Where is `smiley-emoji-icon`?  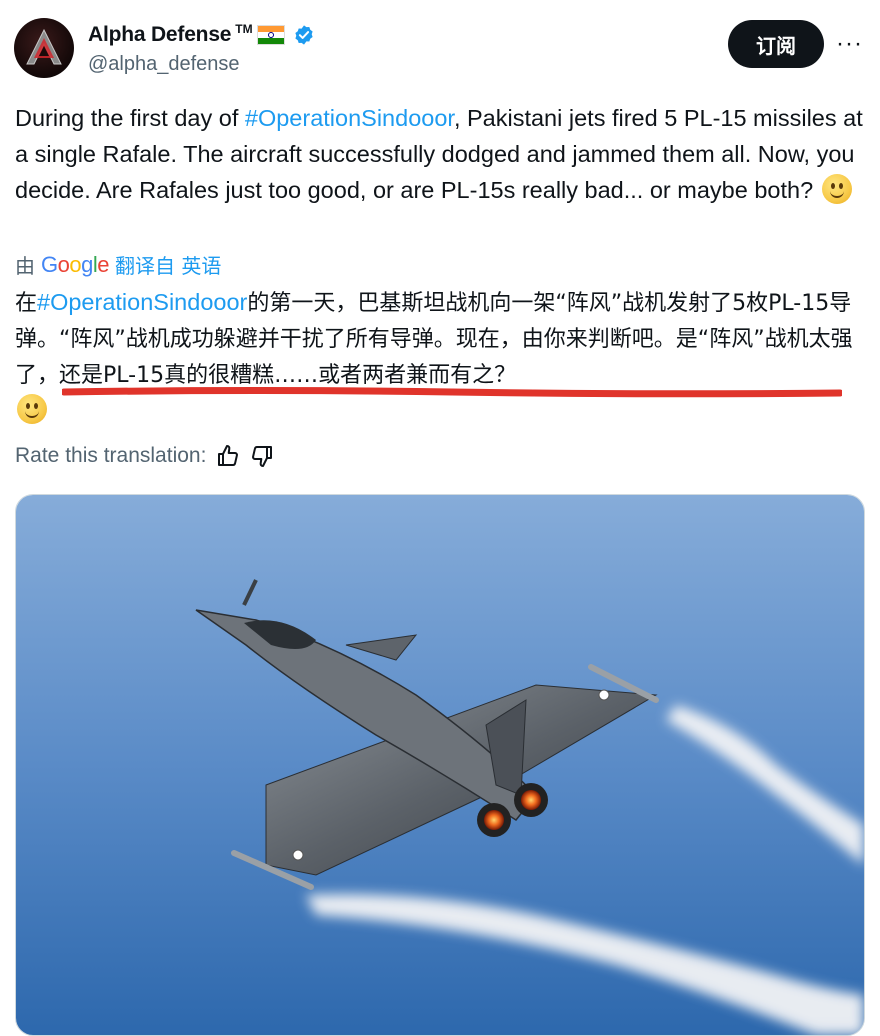
smiley-emoji-icon is located at coordinates (836, 189).